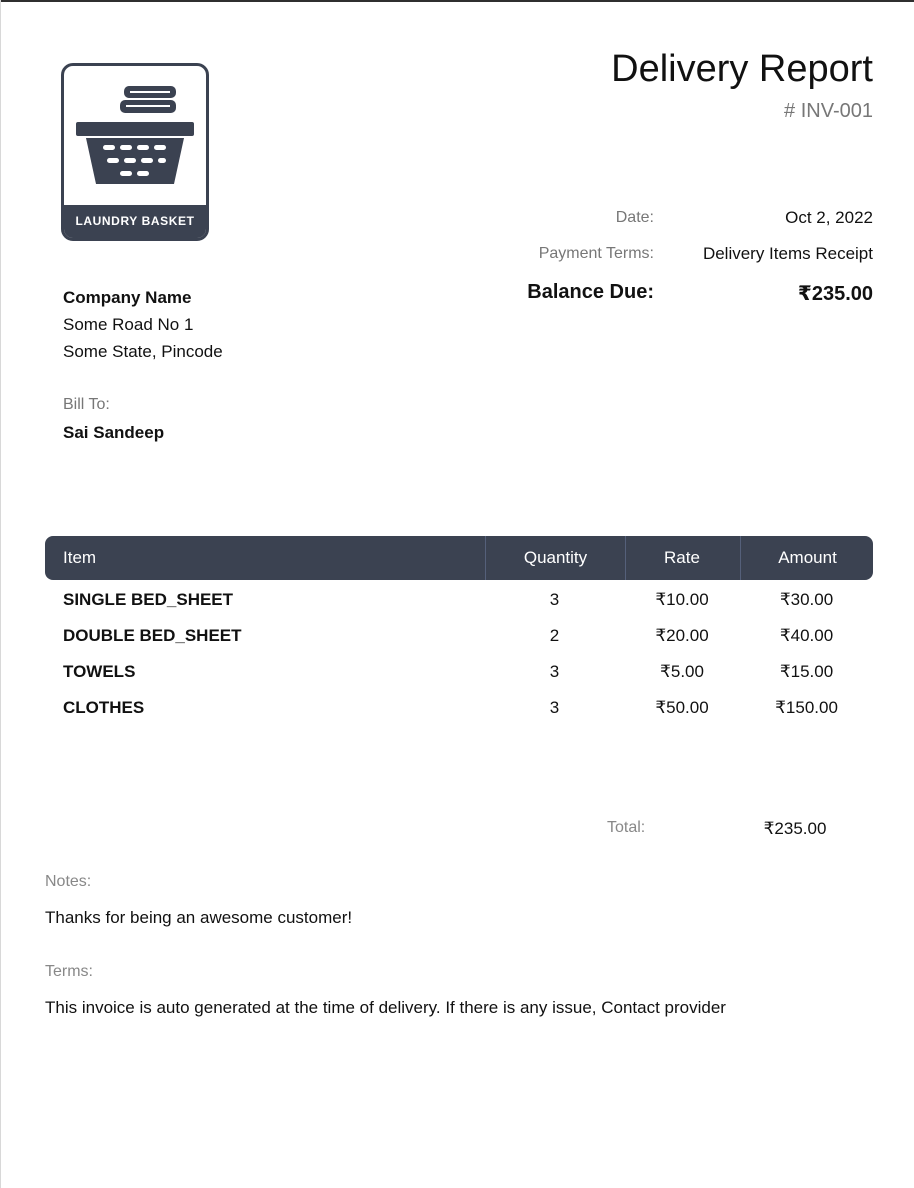 This screenshot has height=1188, width=914. I want to click on date-value: Oct 2, 2022, so click(829, 217).